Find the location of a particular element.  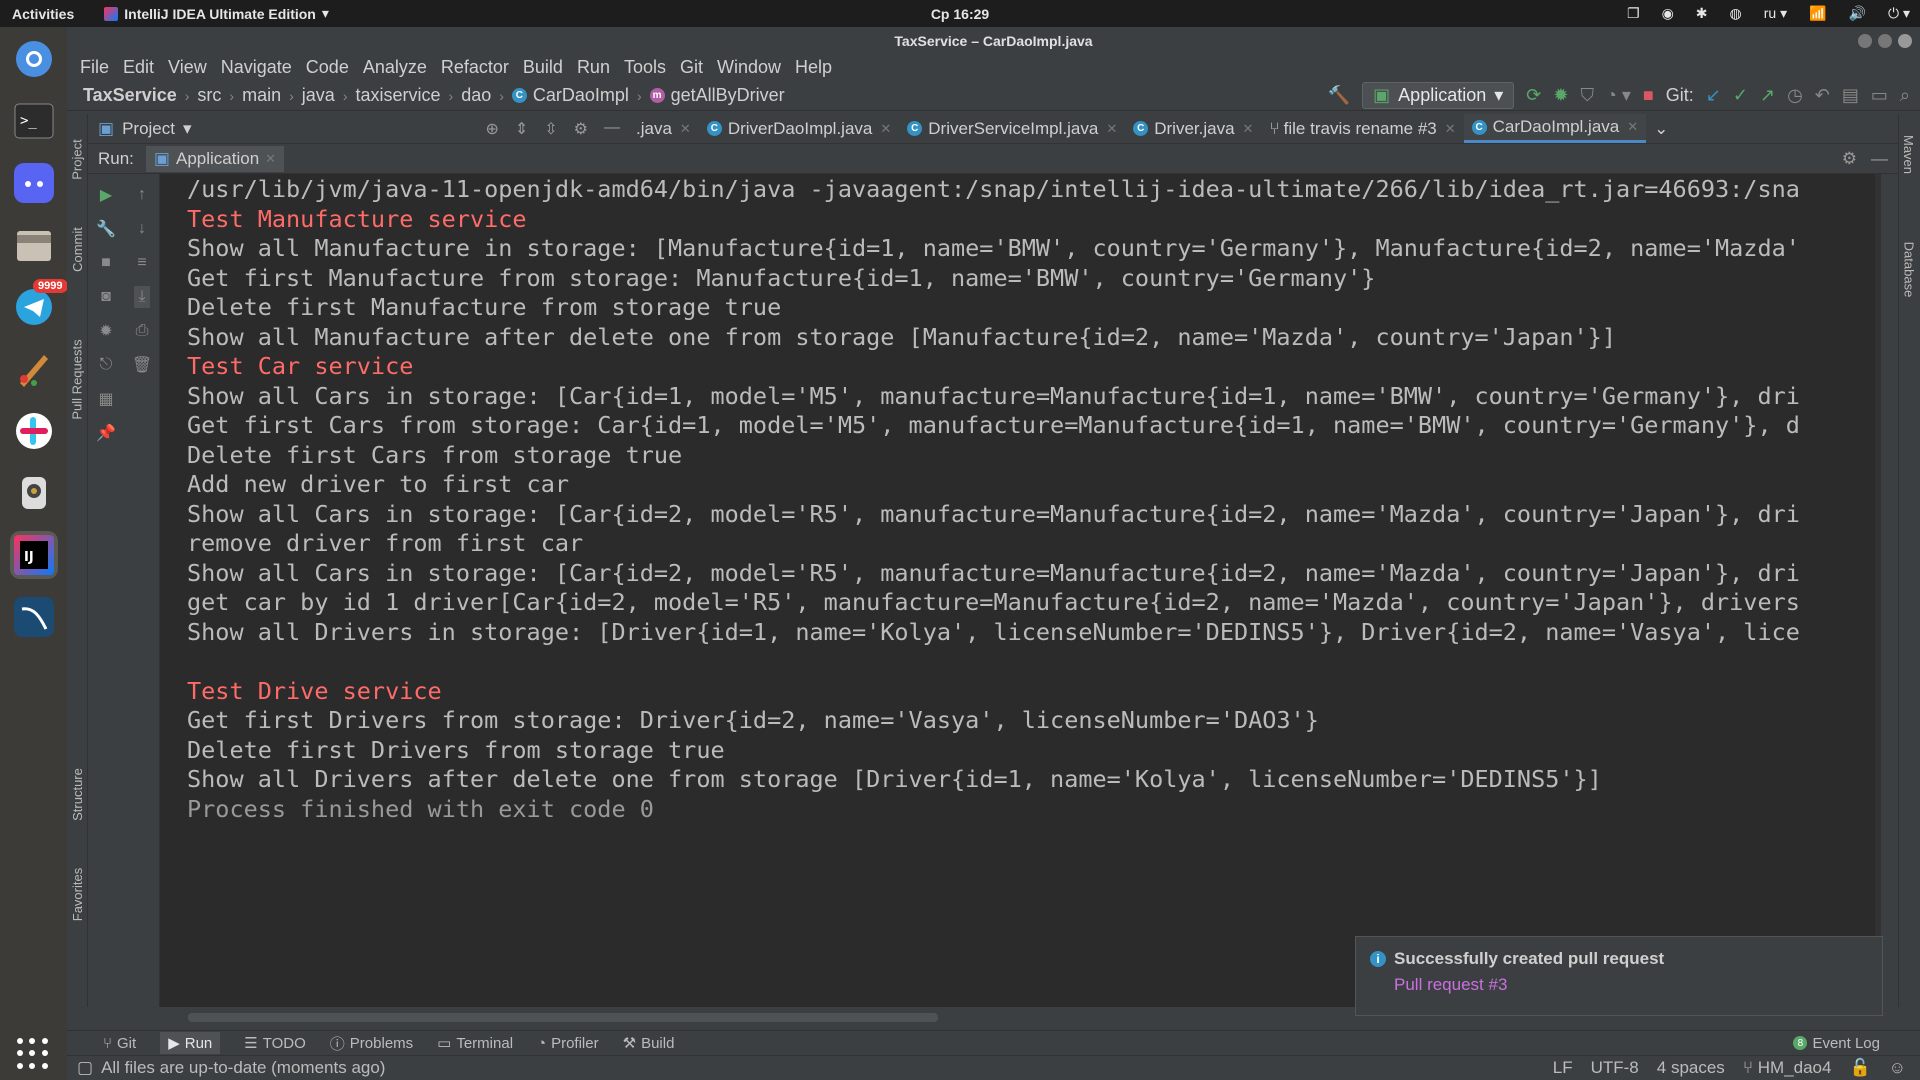

terminal-dock-icon: >_ is located at coordinates (34, 121).